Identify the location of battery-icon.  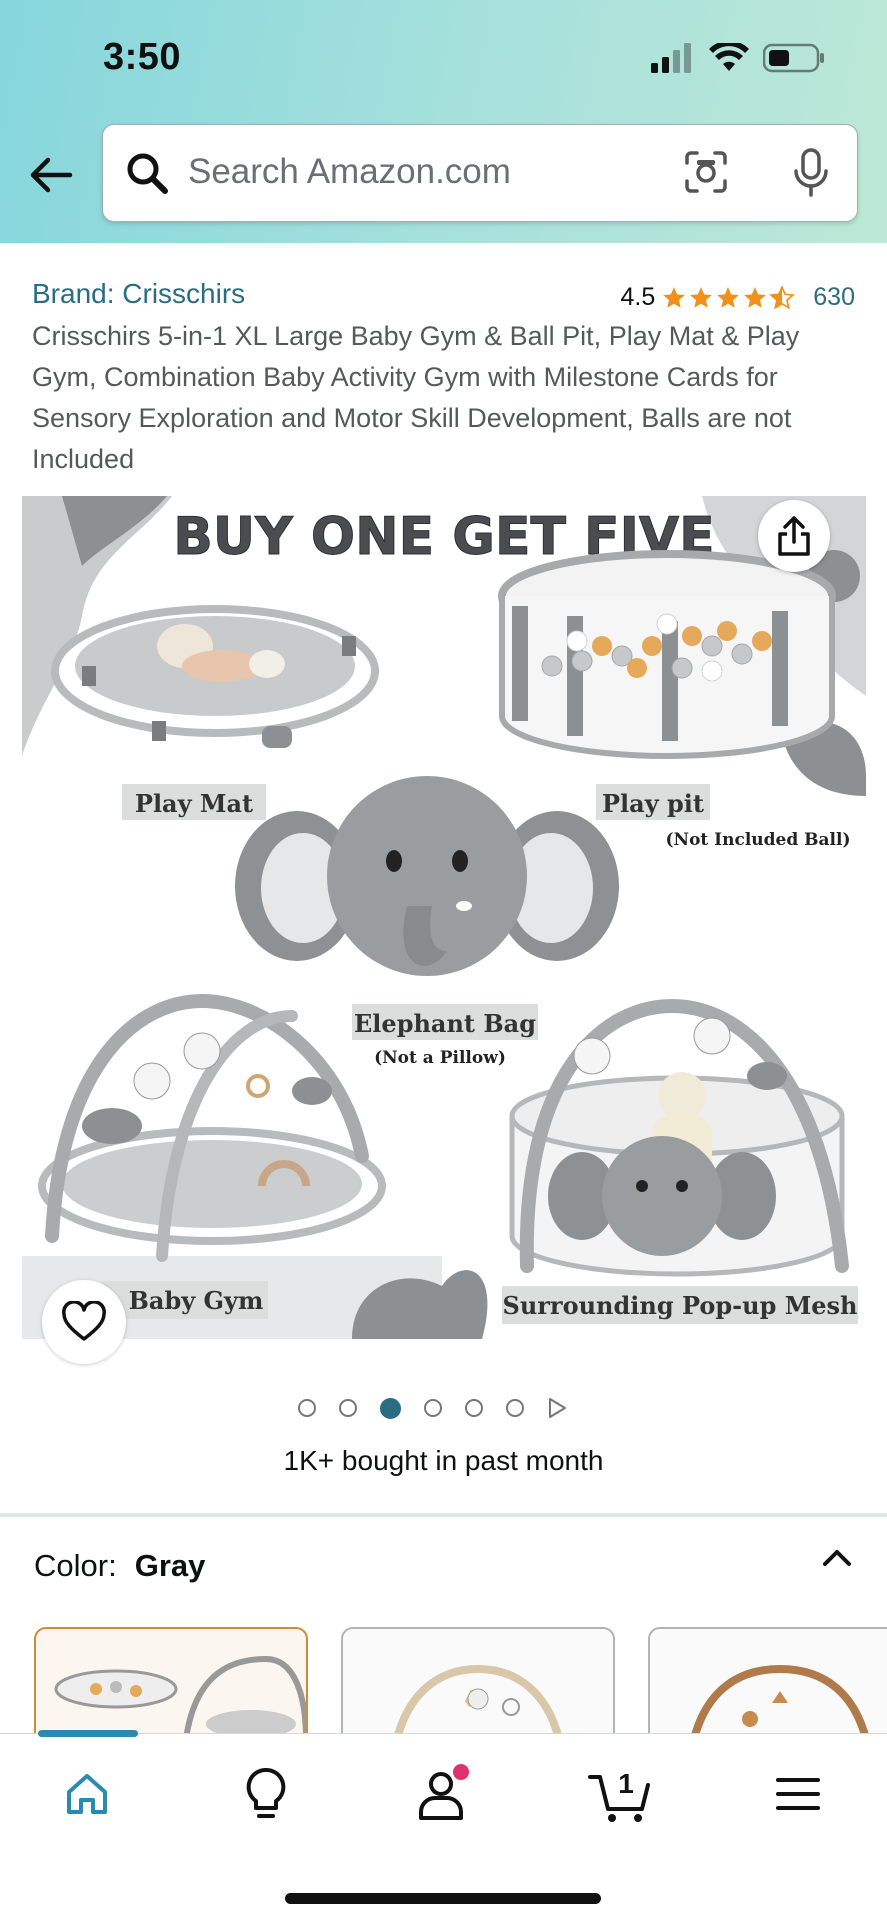
(793, 58).